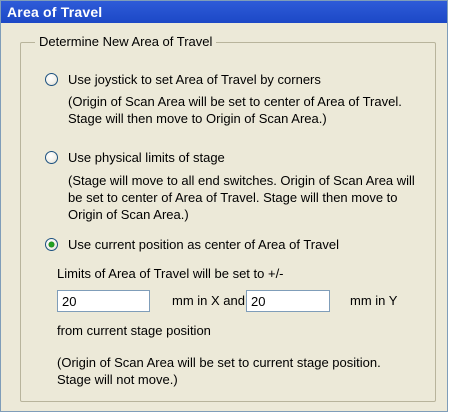 This screenshot has width=454, height=418. Describe the element at coordinates (374, 300) in the screenshot. I see `y-unit-label: mm in Y` at that location.